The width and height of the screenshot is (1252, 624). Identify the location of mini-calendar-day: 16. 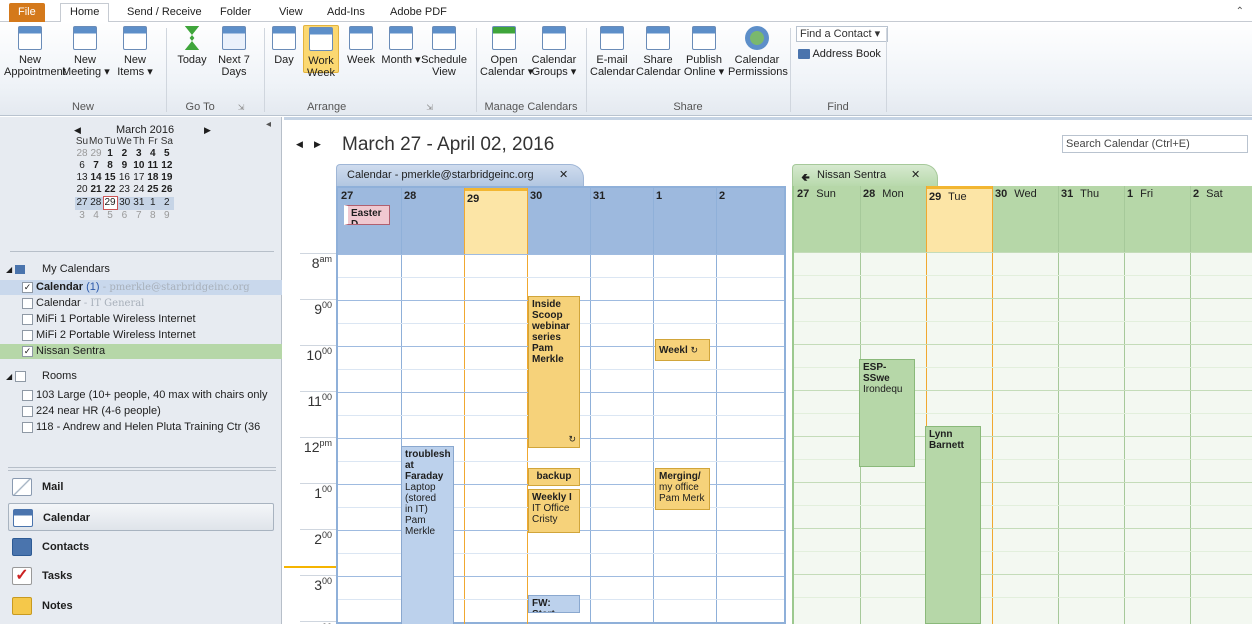
(124, 178).